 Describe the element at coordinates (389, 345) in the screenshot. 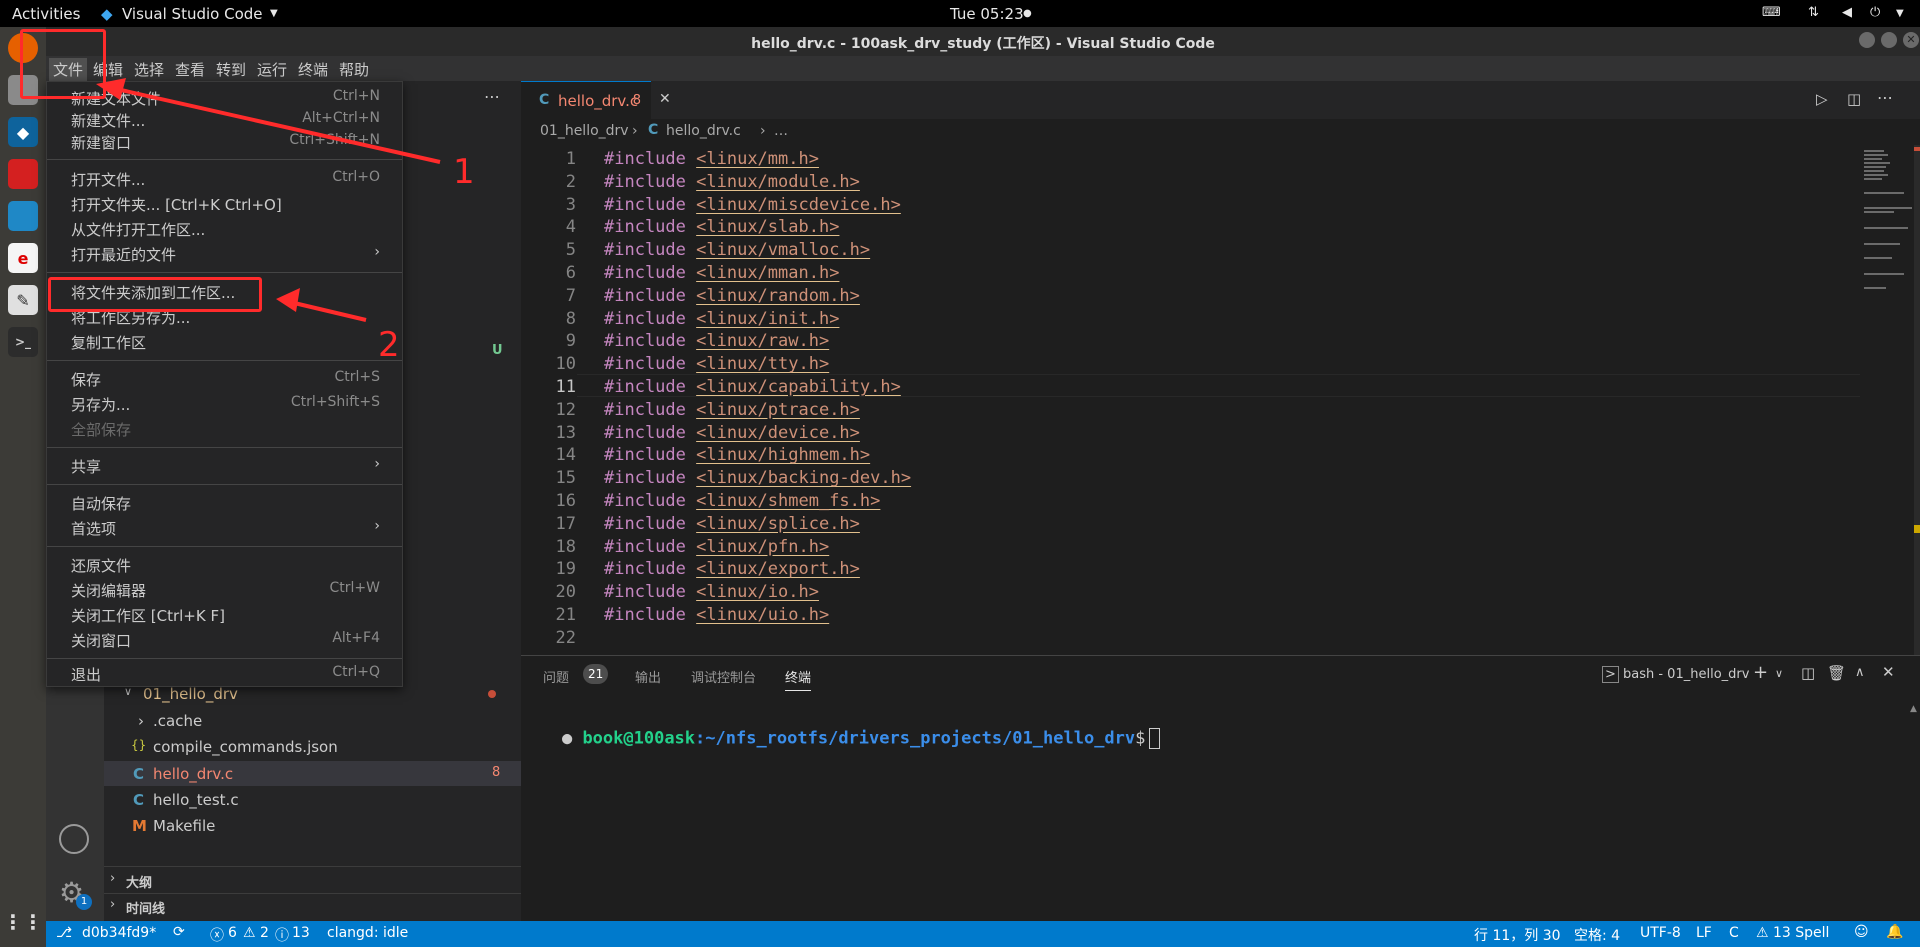

I see `annotation-number-2: 2` at that location.